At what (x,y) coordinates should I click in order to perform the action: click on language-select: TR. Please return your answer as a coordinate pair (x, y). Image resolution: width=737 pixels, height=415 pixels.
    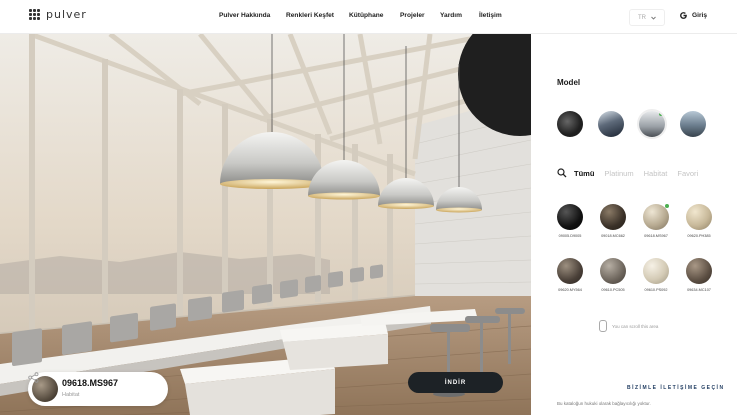
    Looking at the image, I should click on (647, 17).